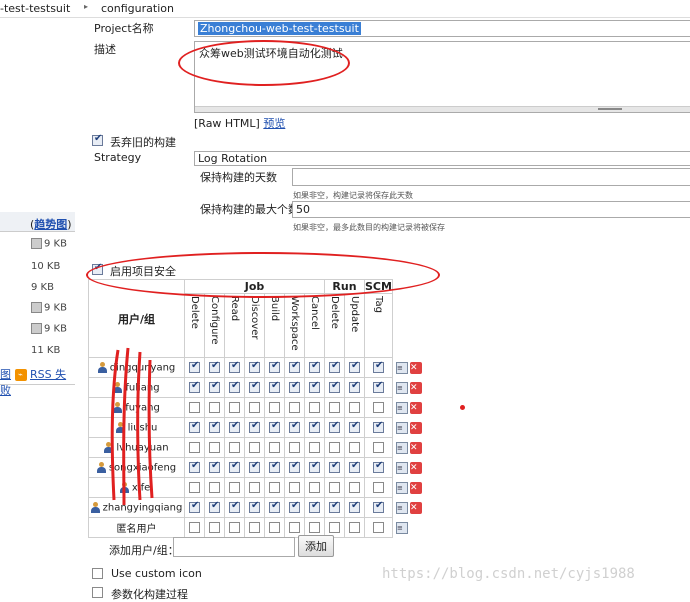 The width and height of the screenshot is (690, 602). I want to click on preview-link: 预览, so click(274, 123).